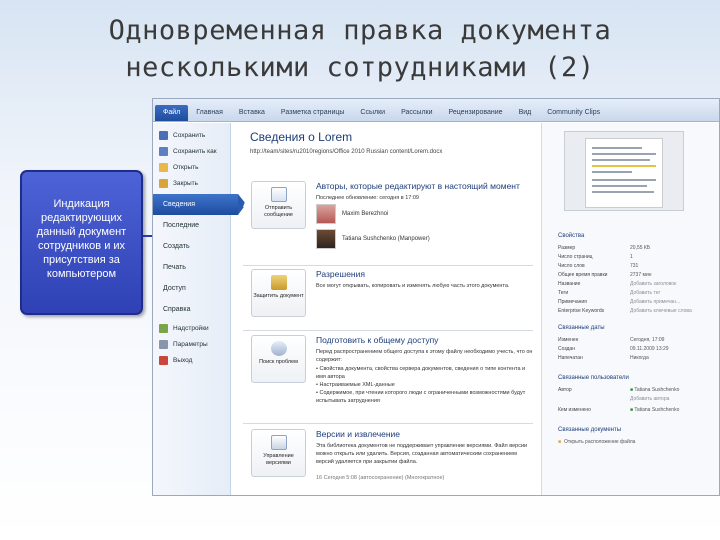 The height and width of the screenshot is (540, 720). I want to click on nav-options: Параметры, so click(191, 344).